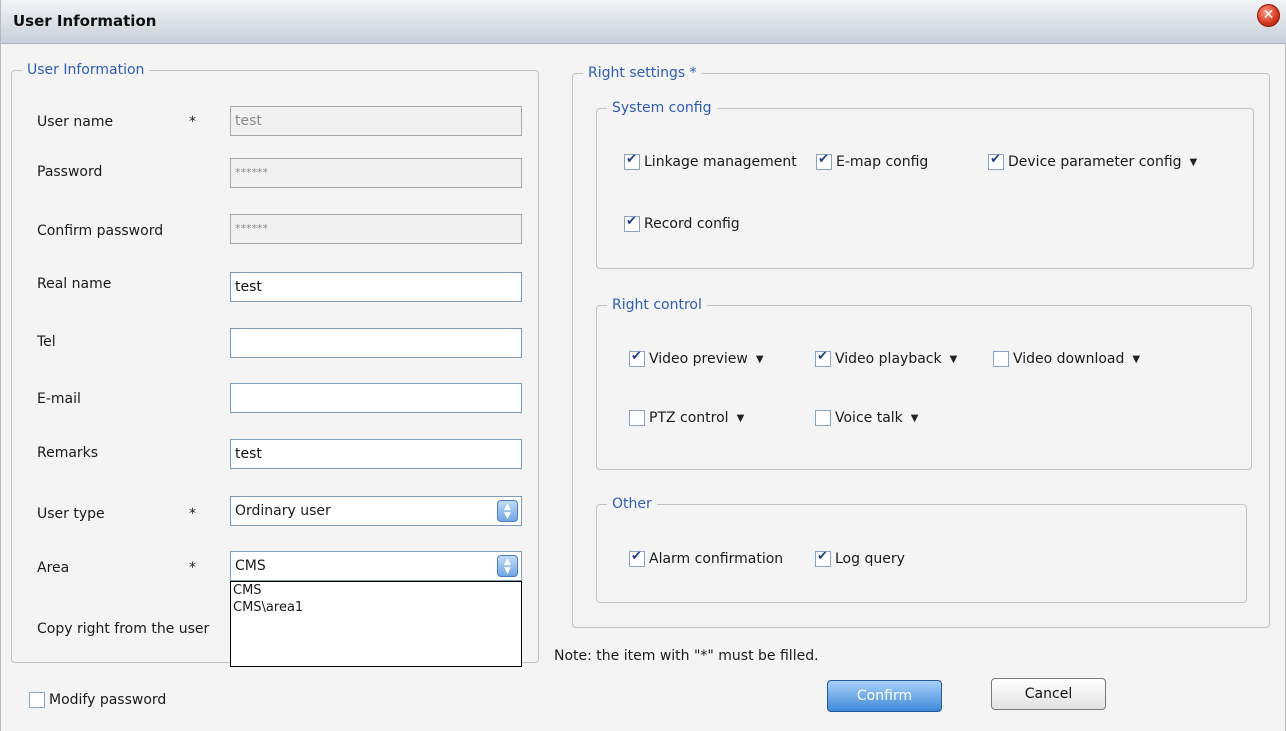 This screenshot has height=731, width=1286. I want to click on confirm-password-input: ******, so click(376, 229).